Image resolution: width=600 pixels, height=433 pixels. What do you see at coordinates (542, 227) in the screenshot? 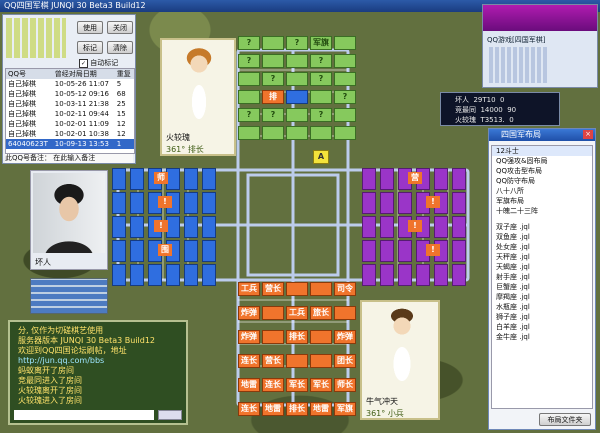
I see `layout-list-item: 双子座 .jql` at bounding box center [542, 227].